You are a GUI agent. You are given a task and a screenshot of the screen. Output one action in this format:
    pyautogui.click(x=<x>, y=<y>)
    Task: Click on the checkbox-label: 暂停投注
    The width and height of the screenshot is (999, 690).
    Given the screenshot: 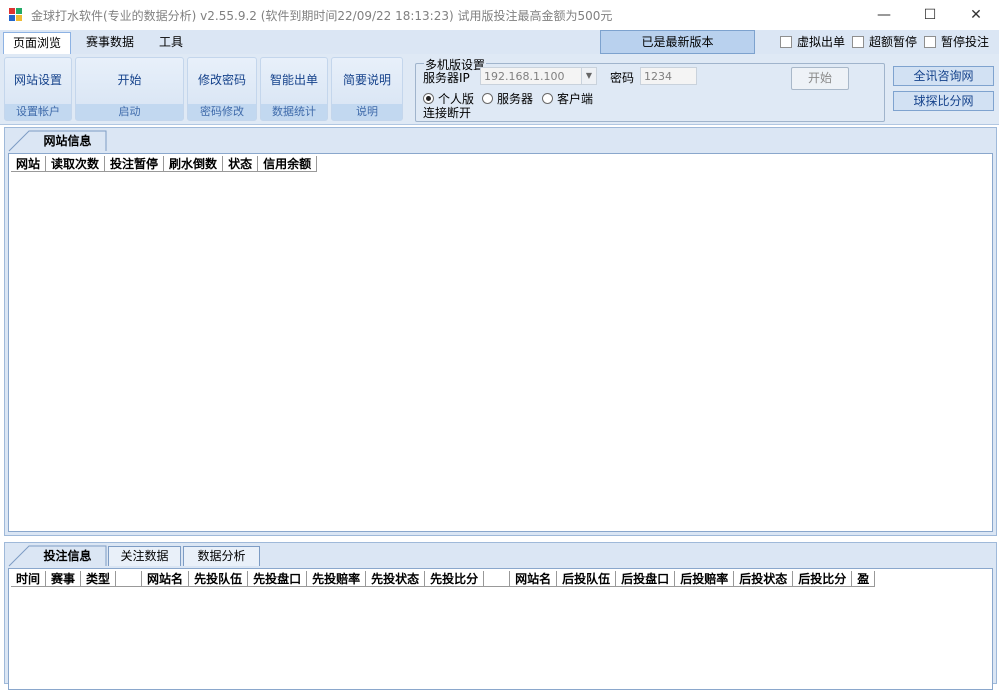 What is the action you would take?
    pyautogui.click(x=965, y=42)
    